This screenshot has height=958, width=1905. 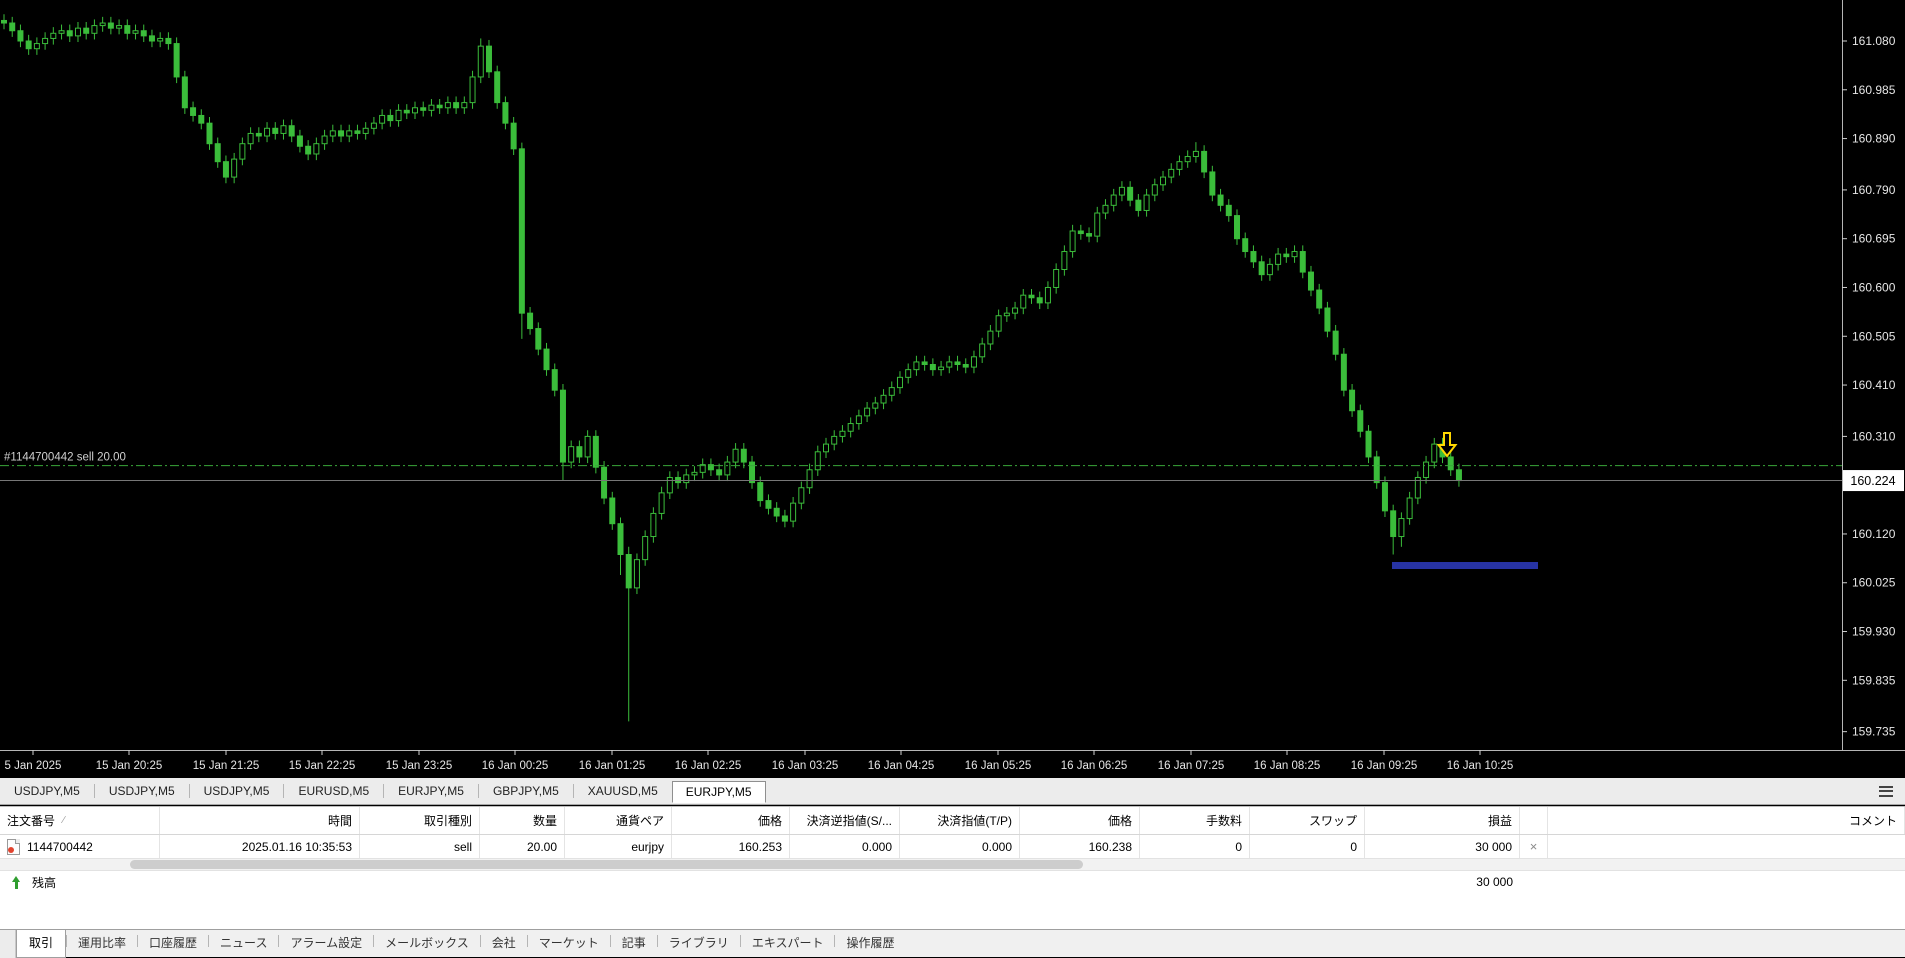 What do you see at coordinates (13, 846) in the screenshot?
I see `order-doc-icon` at bounding box center [13, 846].